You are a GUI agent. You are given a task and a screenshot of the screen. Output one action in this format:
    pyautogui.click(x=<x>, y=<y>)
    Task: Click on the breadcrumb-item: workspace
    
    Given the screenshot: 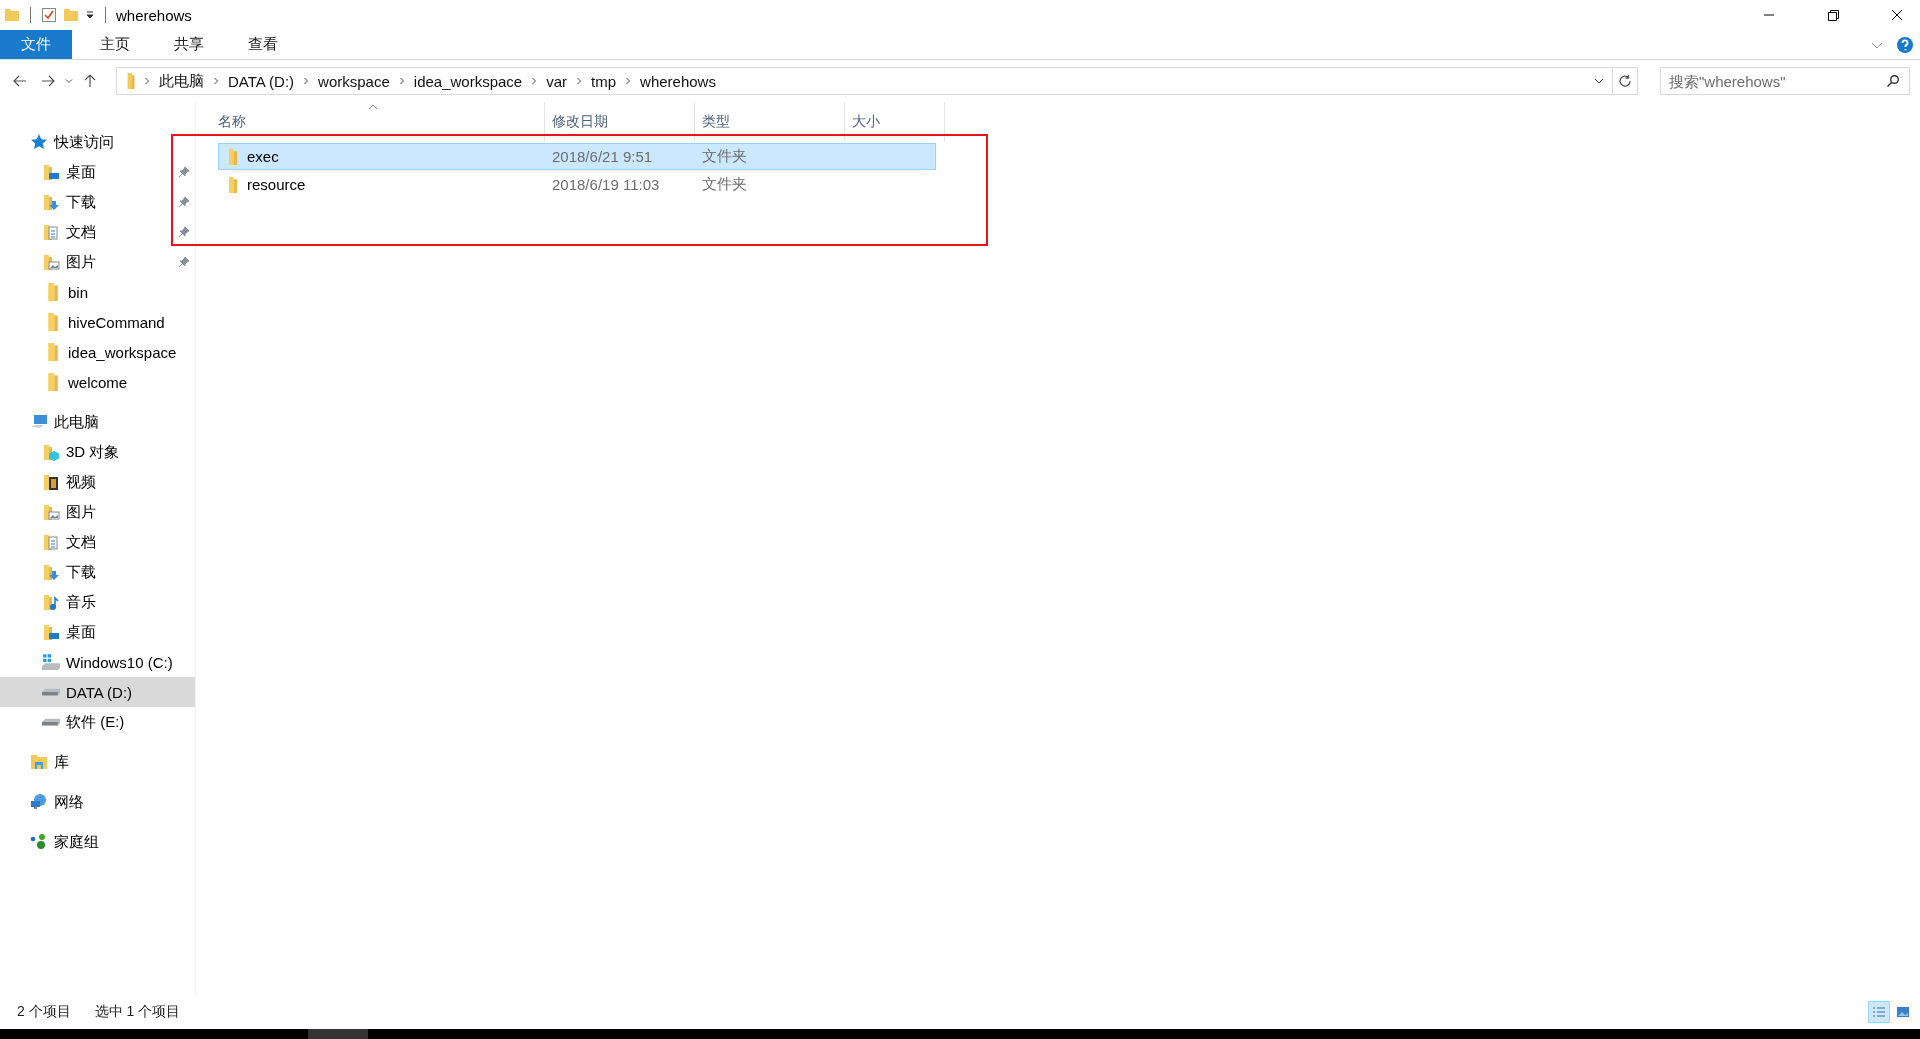 What is the action you would take?
    pyautogui.click(x=354, y=81)
    